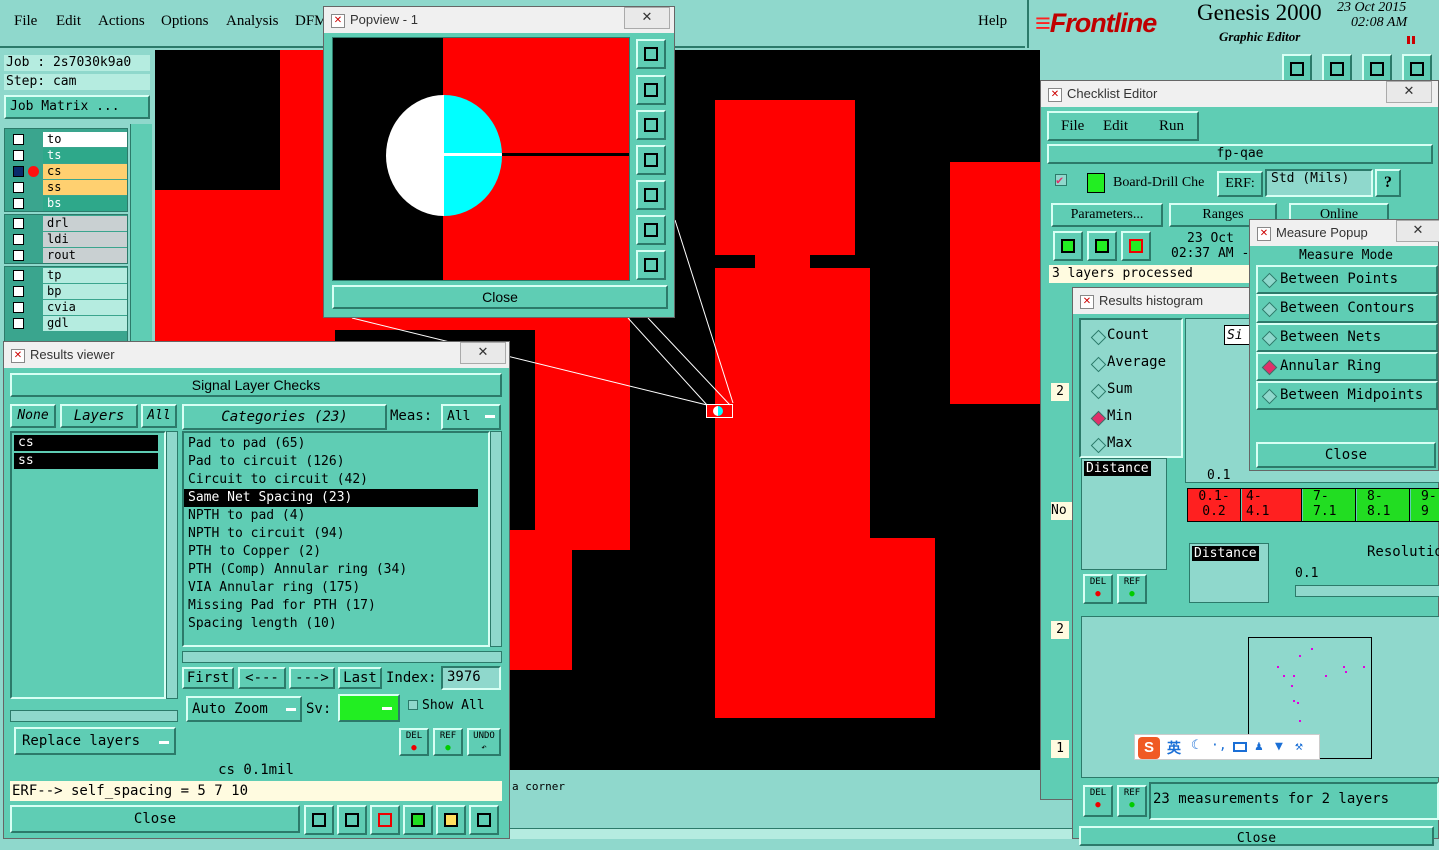 This screenshot has height=850, width=1439. I want to click on skin-icon: ▼, so click(1279, 746).